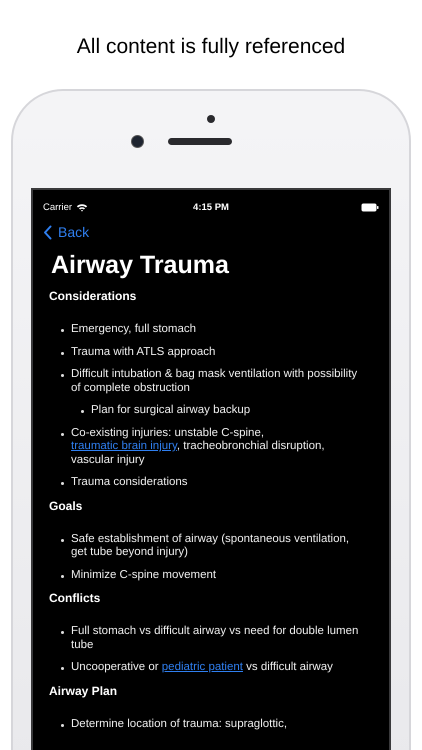 The image size is (422, 750). I want to click on list-item-text: Uncooperative or pediatric patient vs difficult airway, so click(202, 667).